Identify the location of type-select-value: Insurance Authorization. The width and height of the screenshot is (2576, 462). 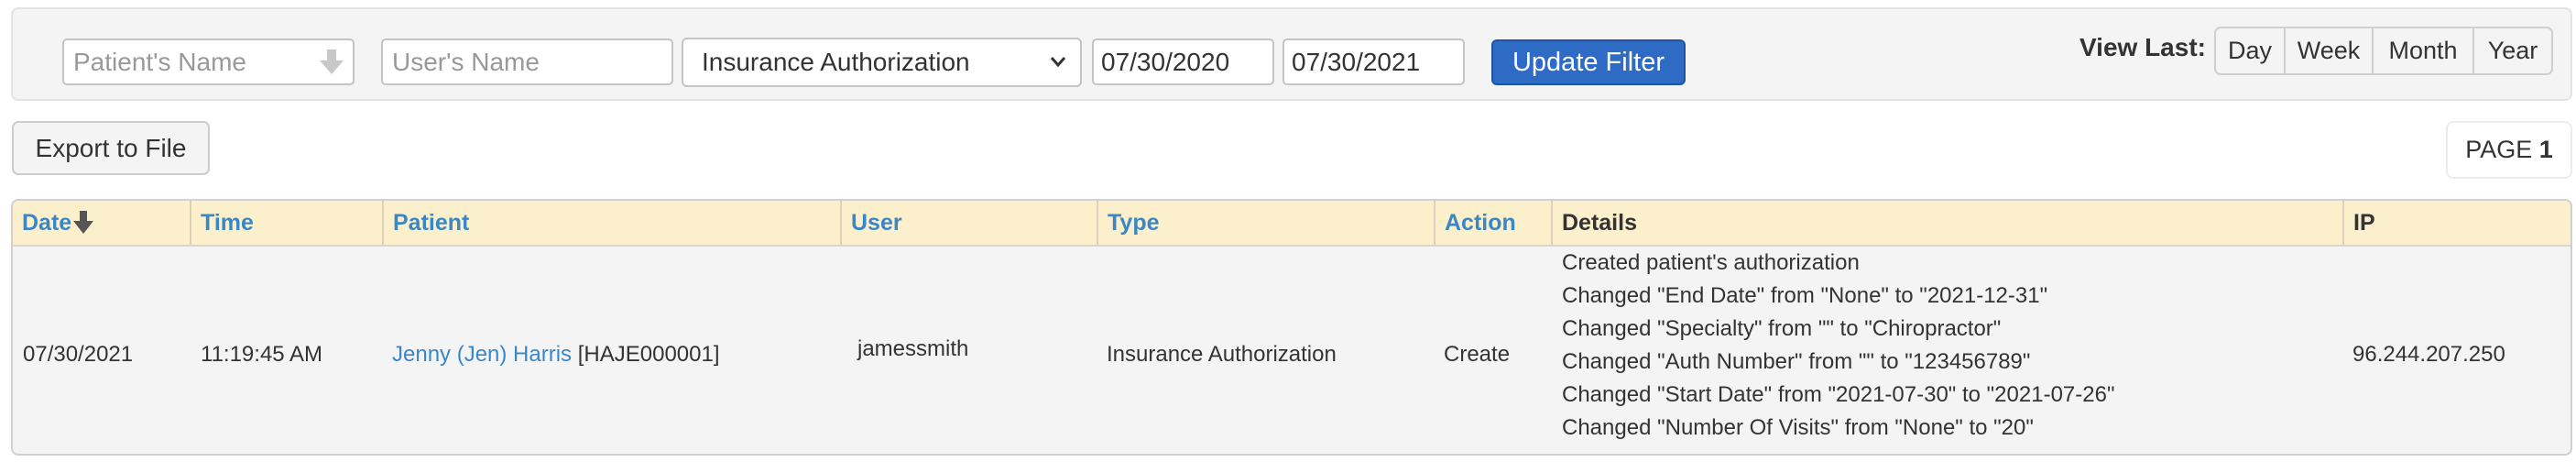
(836, 62).